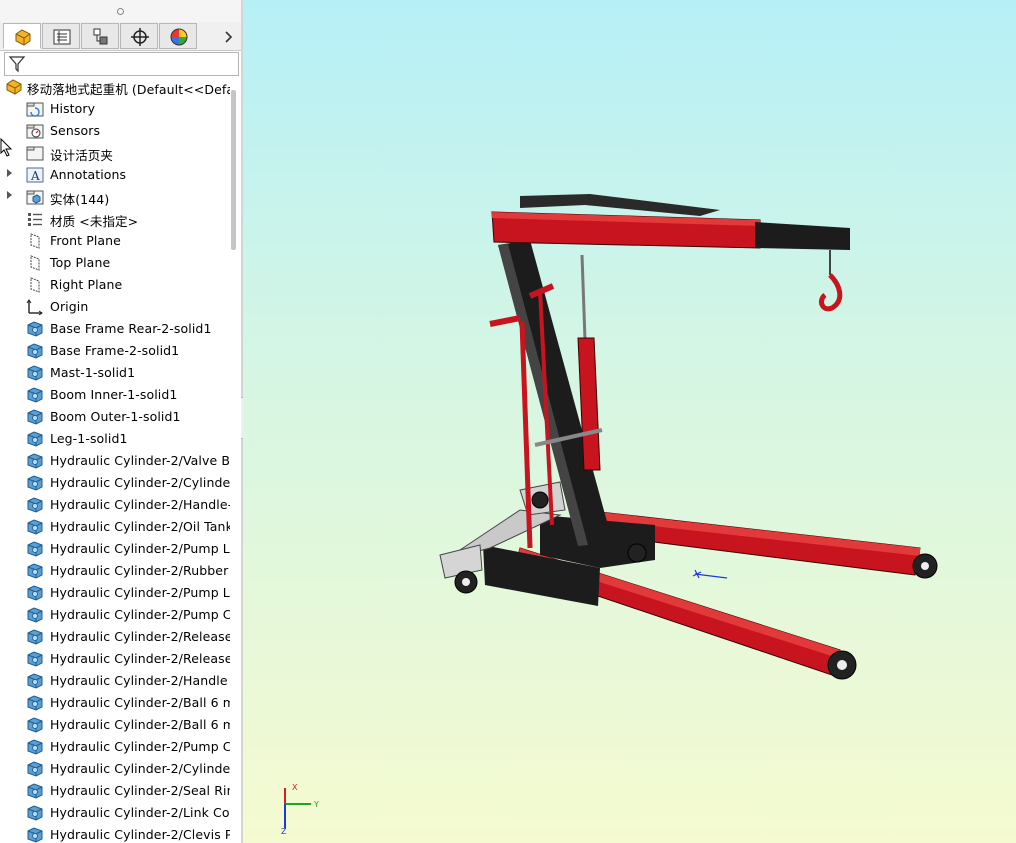 This screenshot has width=1016, height=843. Describe the element at coordinates (120, 11) in the screenshot. I see `panel-grip` at that location.